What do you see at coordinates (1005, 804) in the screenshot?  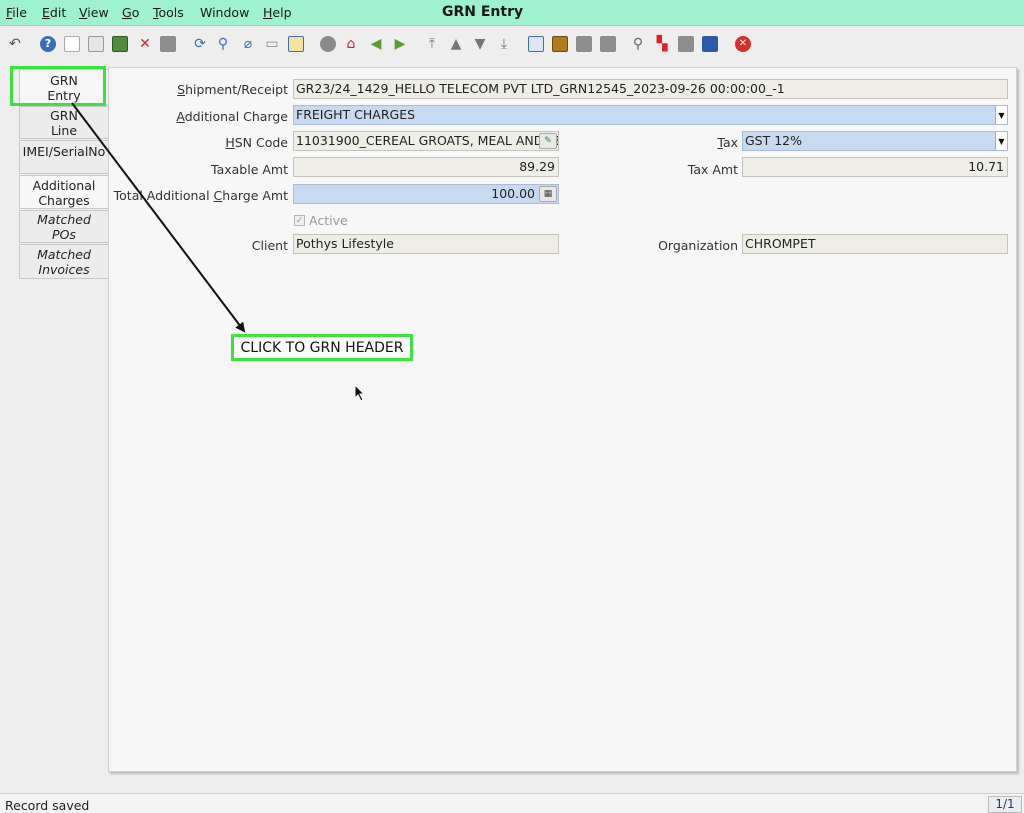 I see `record-count: 1/1` at bounding box center [1005, 804].